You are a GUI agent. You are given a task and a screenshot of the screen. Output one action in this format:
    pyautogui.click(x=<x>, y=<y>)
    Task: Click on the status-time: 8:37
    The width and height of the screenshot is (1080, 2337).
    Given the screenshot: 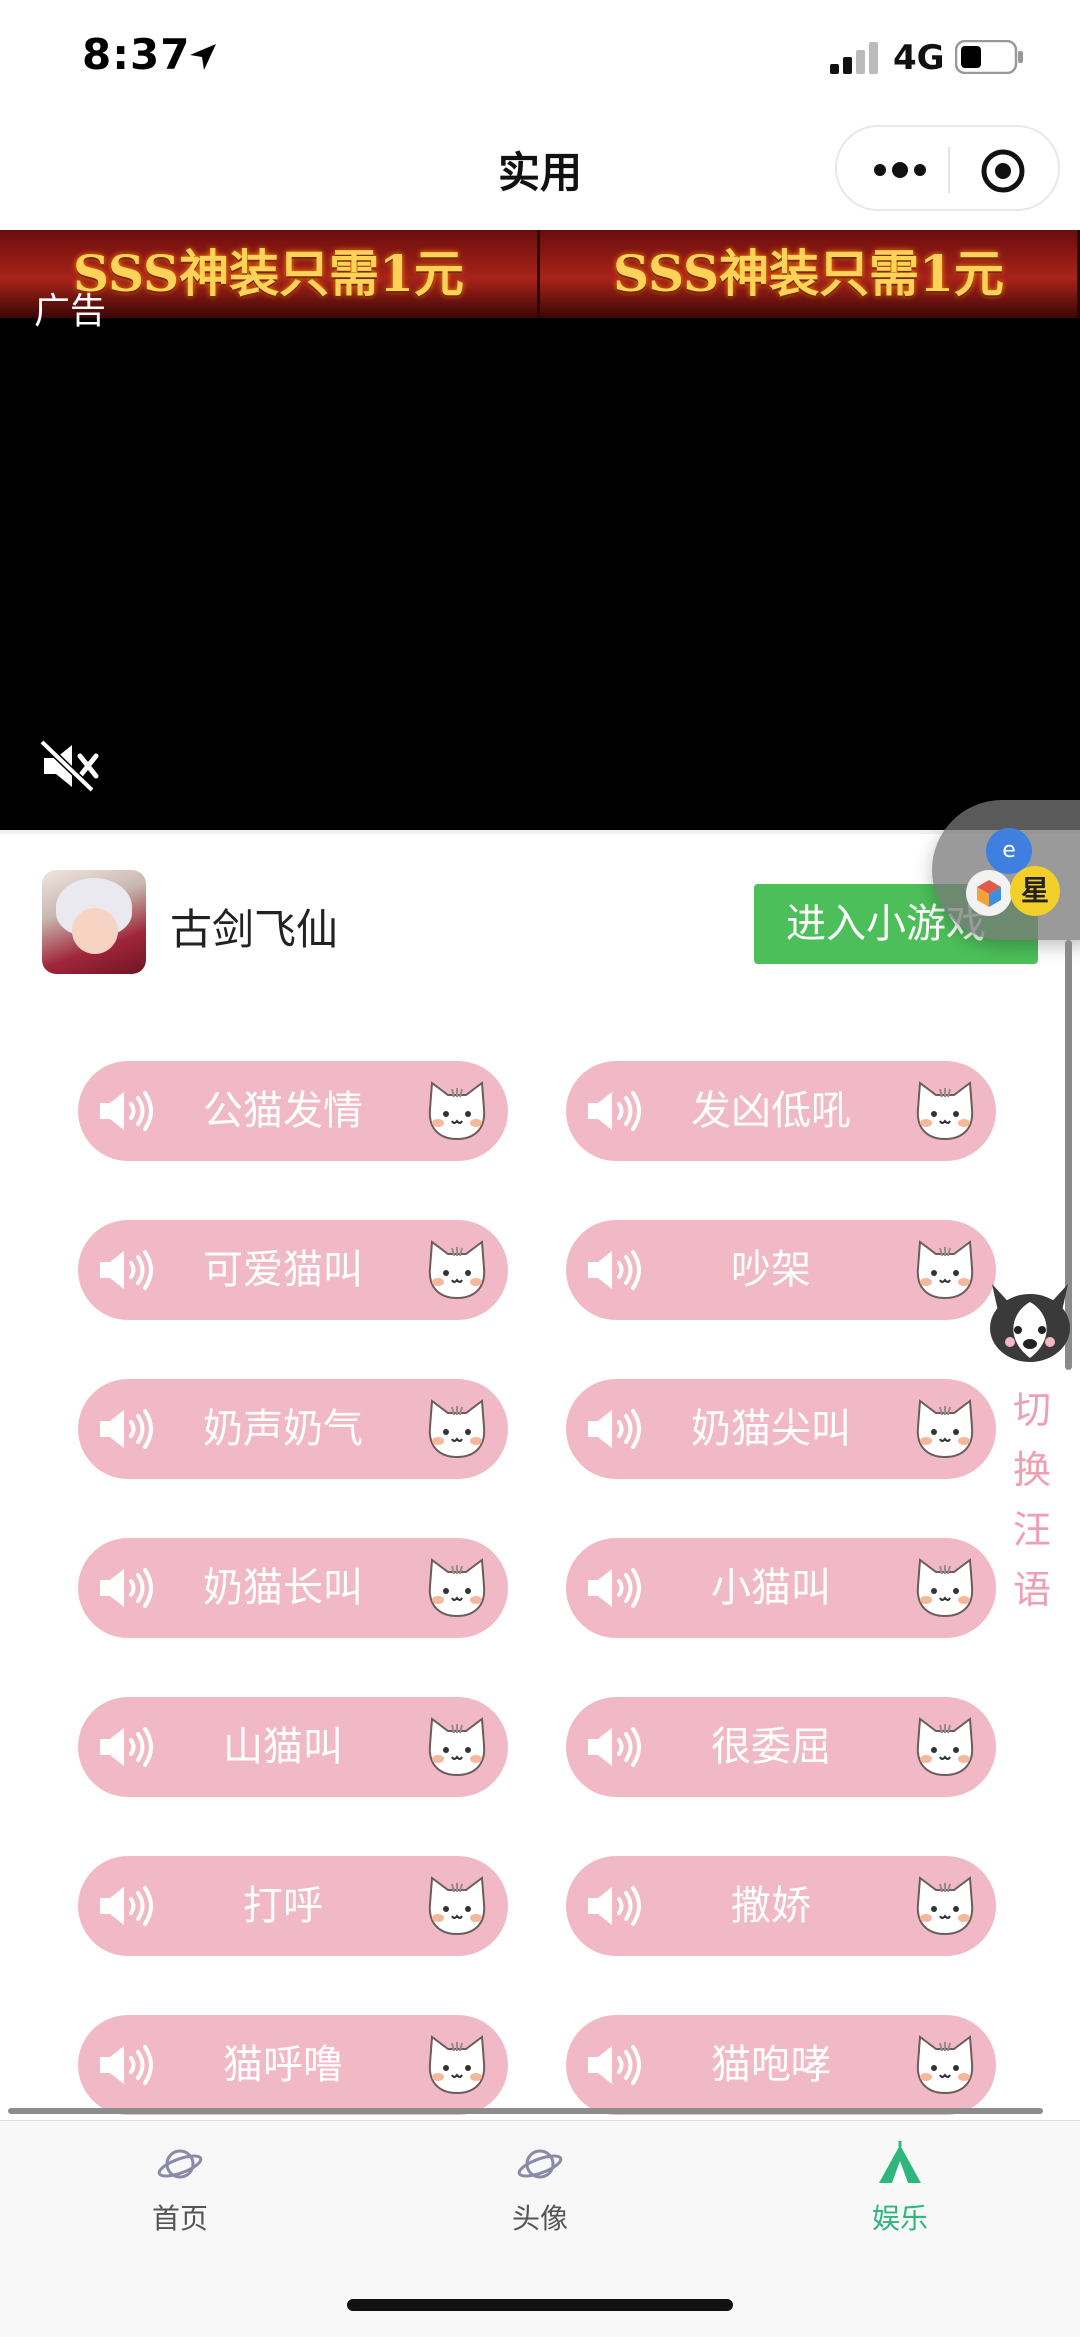 What is the action you would take?
    pyautogui.click(x=136, y=54)
    